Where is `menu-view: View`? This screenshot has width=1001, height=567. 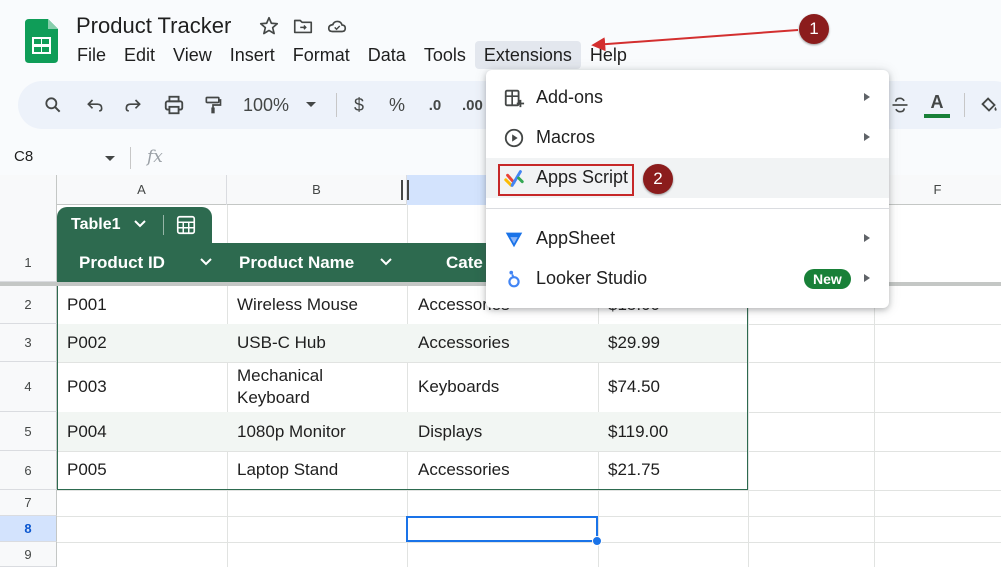
menu-view: View is located at coordinates (192, 55).